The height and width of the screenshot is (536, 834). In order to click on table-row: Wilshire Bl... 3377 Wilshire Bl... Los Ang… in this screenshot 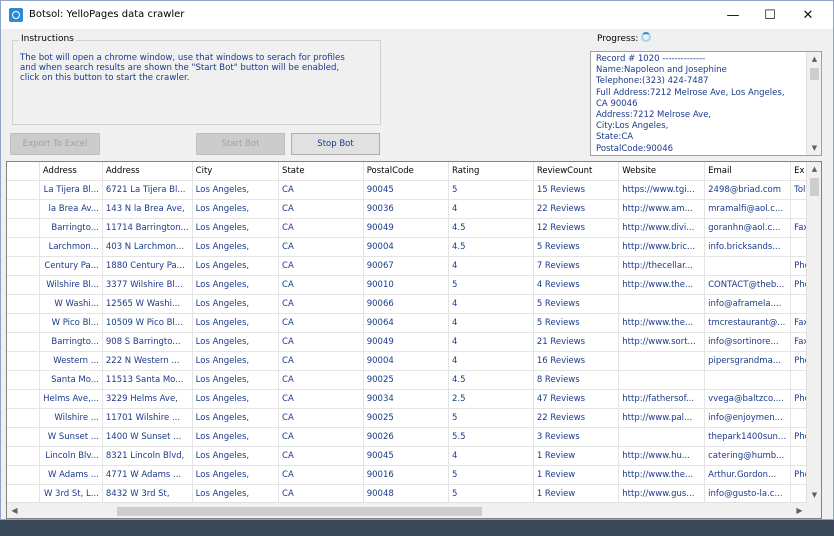, I will do `click(414, 285)`.